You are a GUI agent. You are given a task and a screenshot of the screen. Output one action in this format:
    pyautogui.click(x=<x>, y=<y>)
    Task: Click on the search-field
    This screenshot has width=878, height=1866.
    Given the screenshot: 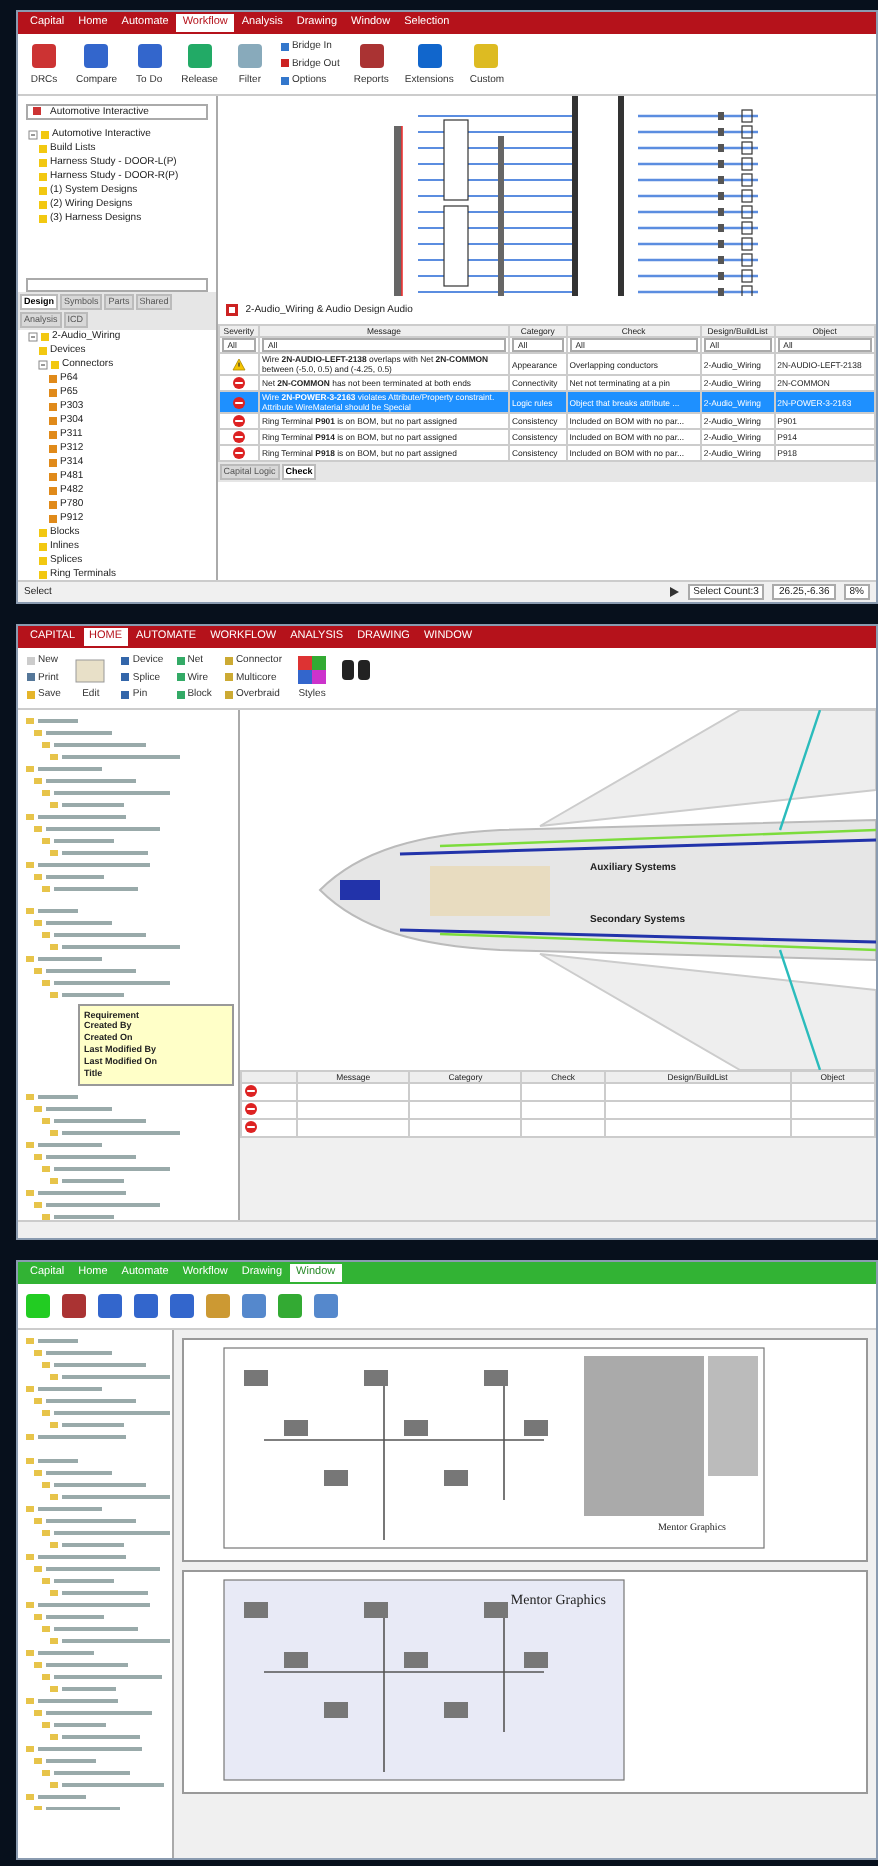 What is the action you would take?
    pyautogui.click(x=117, y=284)
    